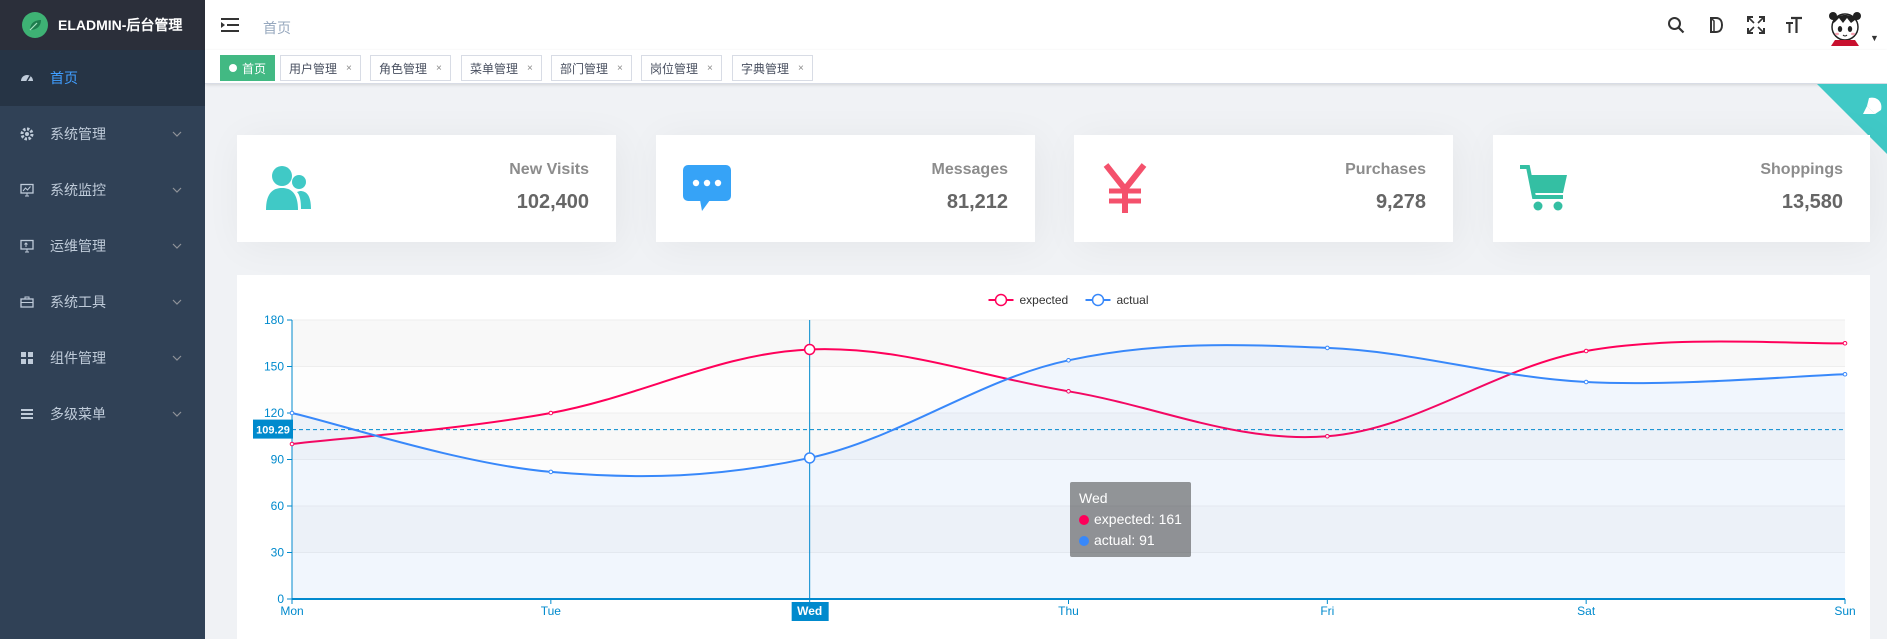 The image size is (1887, 639). I want to click on tag-label: 岗位管理, so click(674, 68).